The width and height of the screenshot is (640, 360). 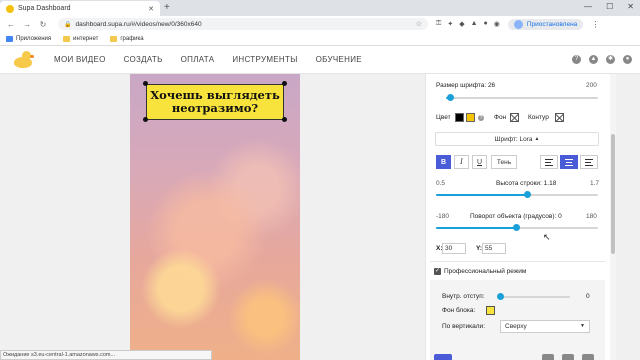 I want to click on minimize-icon: —, so click(x=588, y=6).